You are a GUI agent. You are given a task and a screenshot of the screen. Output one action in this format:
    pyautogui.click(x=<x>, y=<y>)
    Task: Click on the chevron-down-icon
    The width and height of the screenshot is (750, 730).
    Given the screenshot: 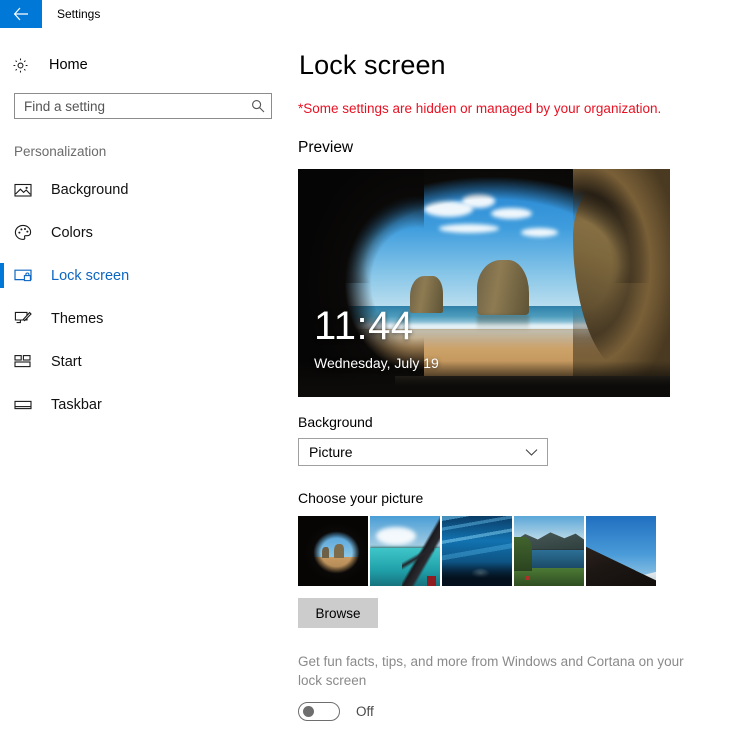 What is the action you would take?
    pyautogui.click(x=531, y=452)
    